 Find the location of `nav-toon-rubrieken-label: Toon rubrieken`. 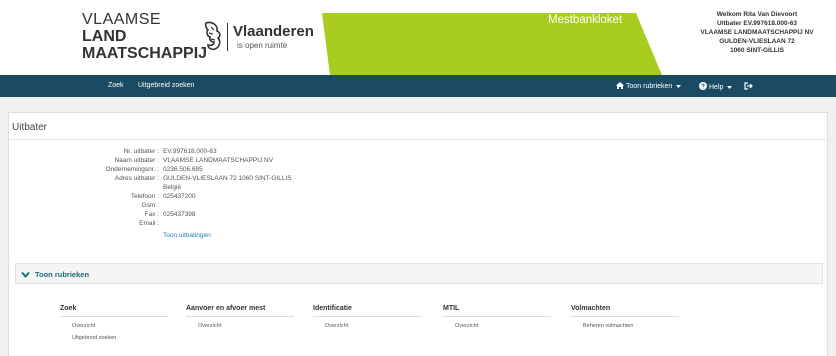

nav-toon-rubrieken-label: Toon rubrieken is located at coordinates (649, 86).